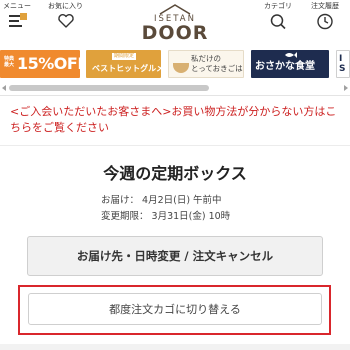 This screenshot has height=350, width=350. What do you see at coordinates (8, 62) in the screenshot?
I see `banner-discount-small: 特典最大` at bounding box center [8, 62].